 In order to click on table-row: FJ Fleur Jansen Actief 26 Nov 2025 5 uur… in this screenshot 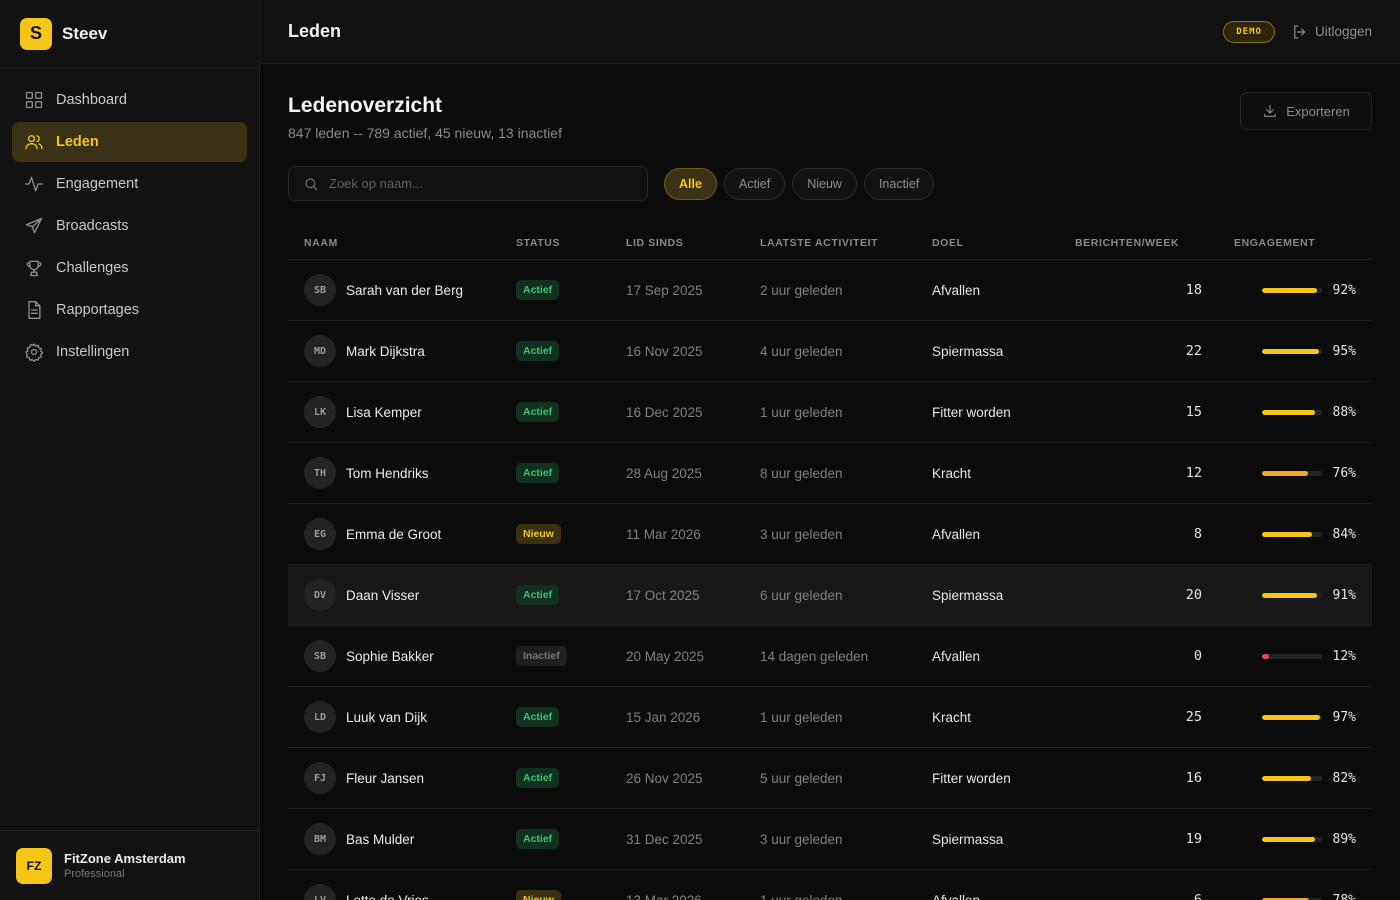, I will do `click(830, 778)`.